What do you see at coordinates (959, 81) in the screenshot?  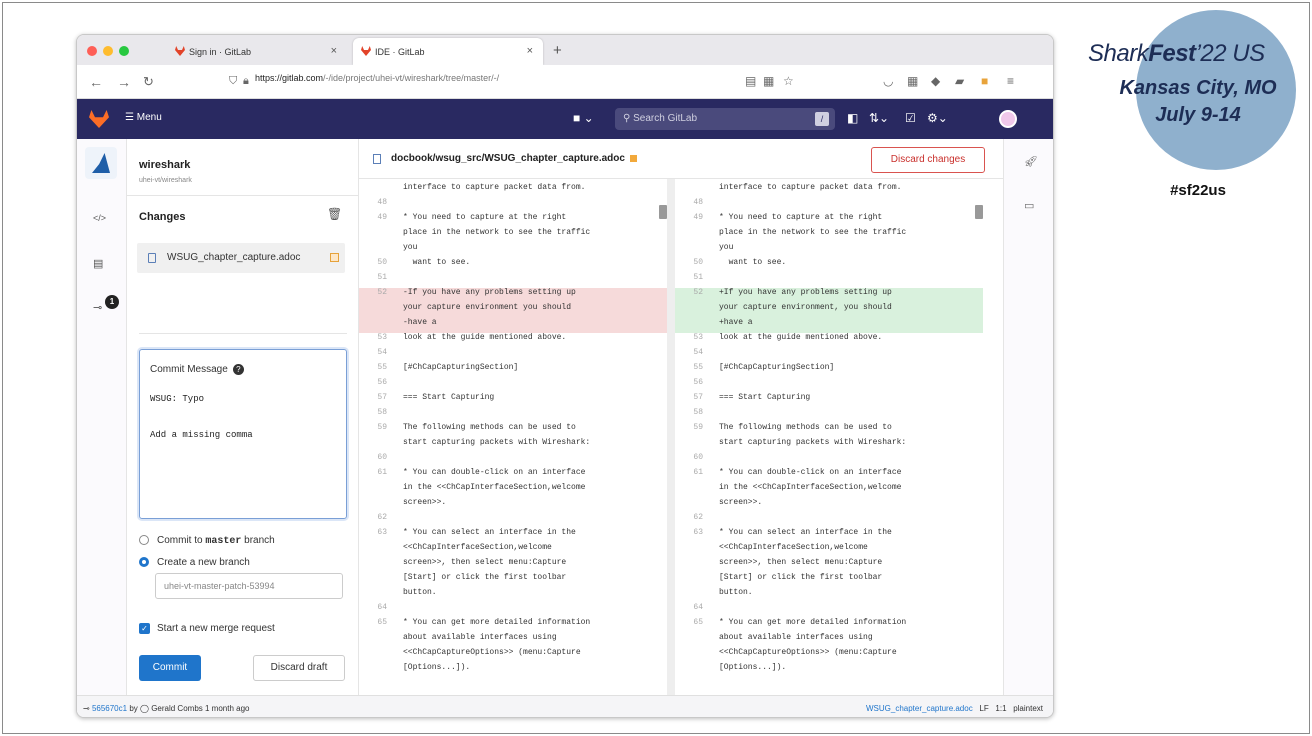 I see `container-icon: ▰` at bounding box center [959, 81].